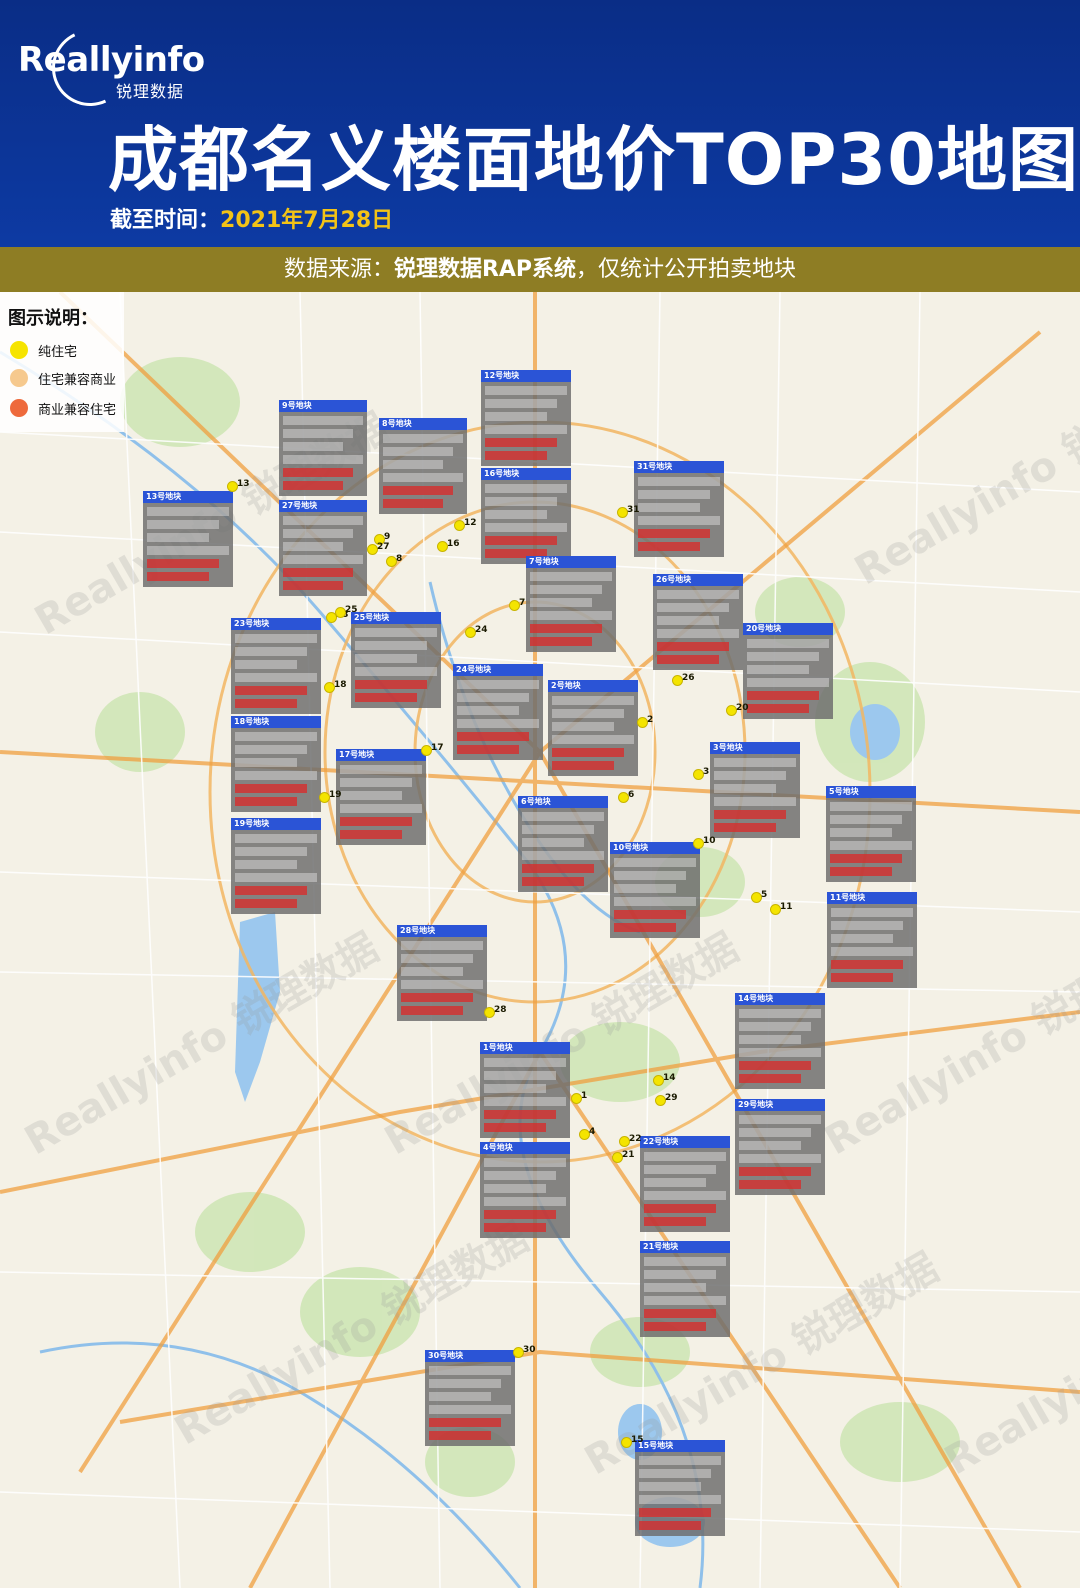 The height and width of the screenshot is (1588, 1080). I want to click on plot-info-card: 20号地块, so click(788, 671).